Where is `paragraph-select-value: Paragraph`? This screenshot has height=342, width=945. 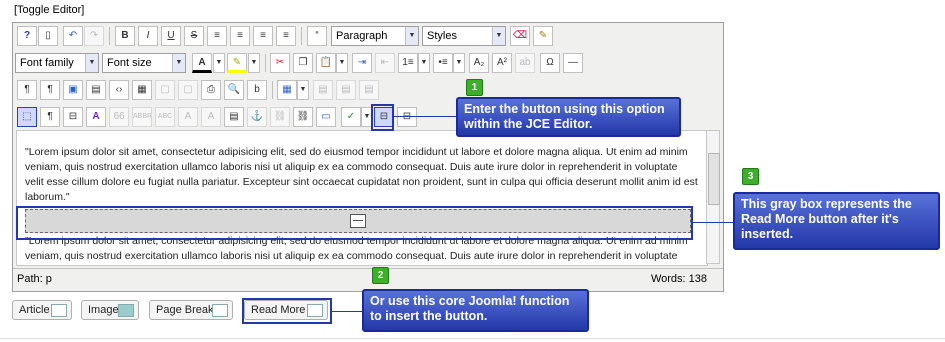 paragraph-select-value: Paragraph is located at coordinates (362, 36).